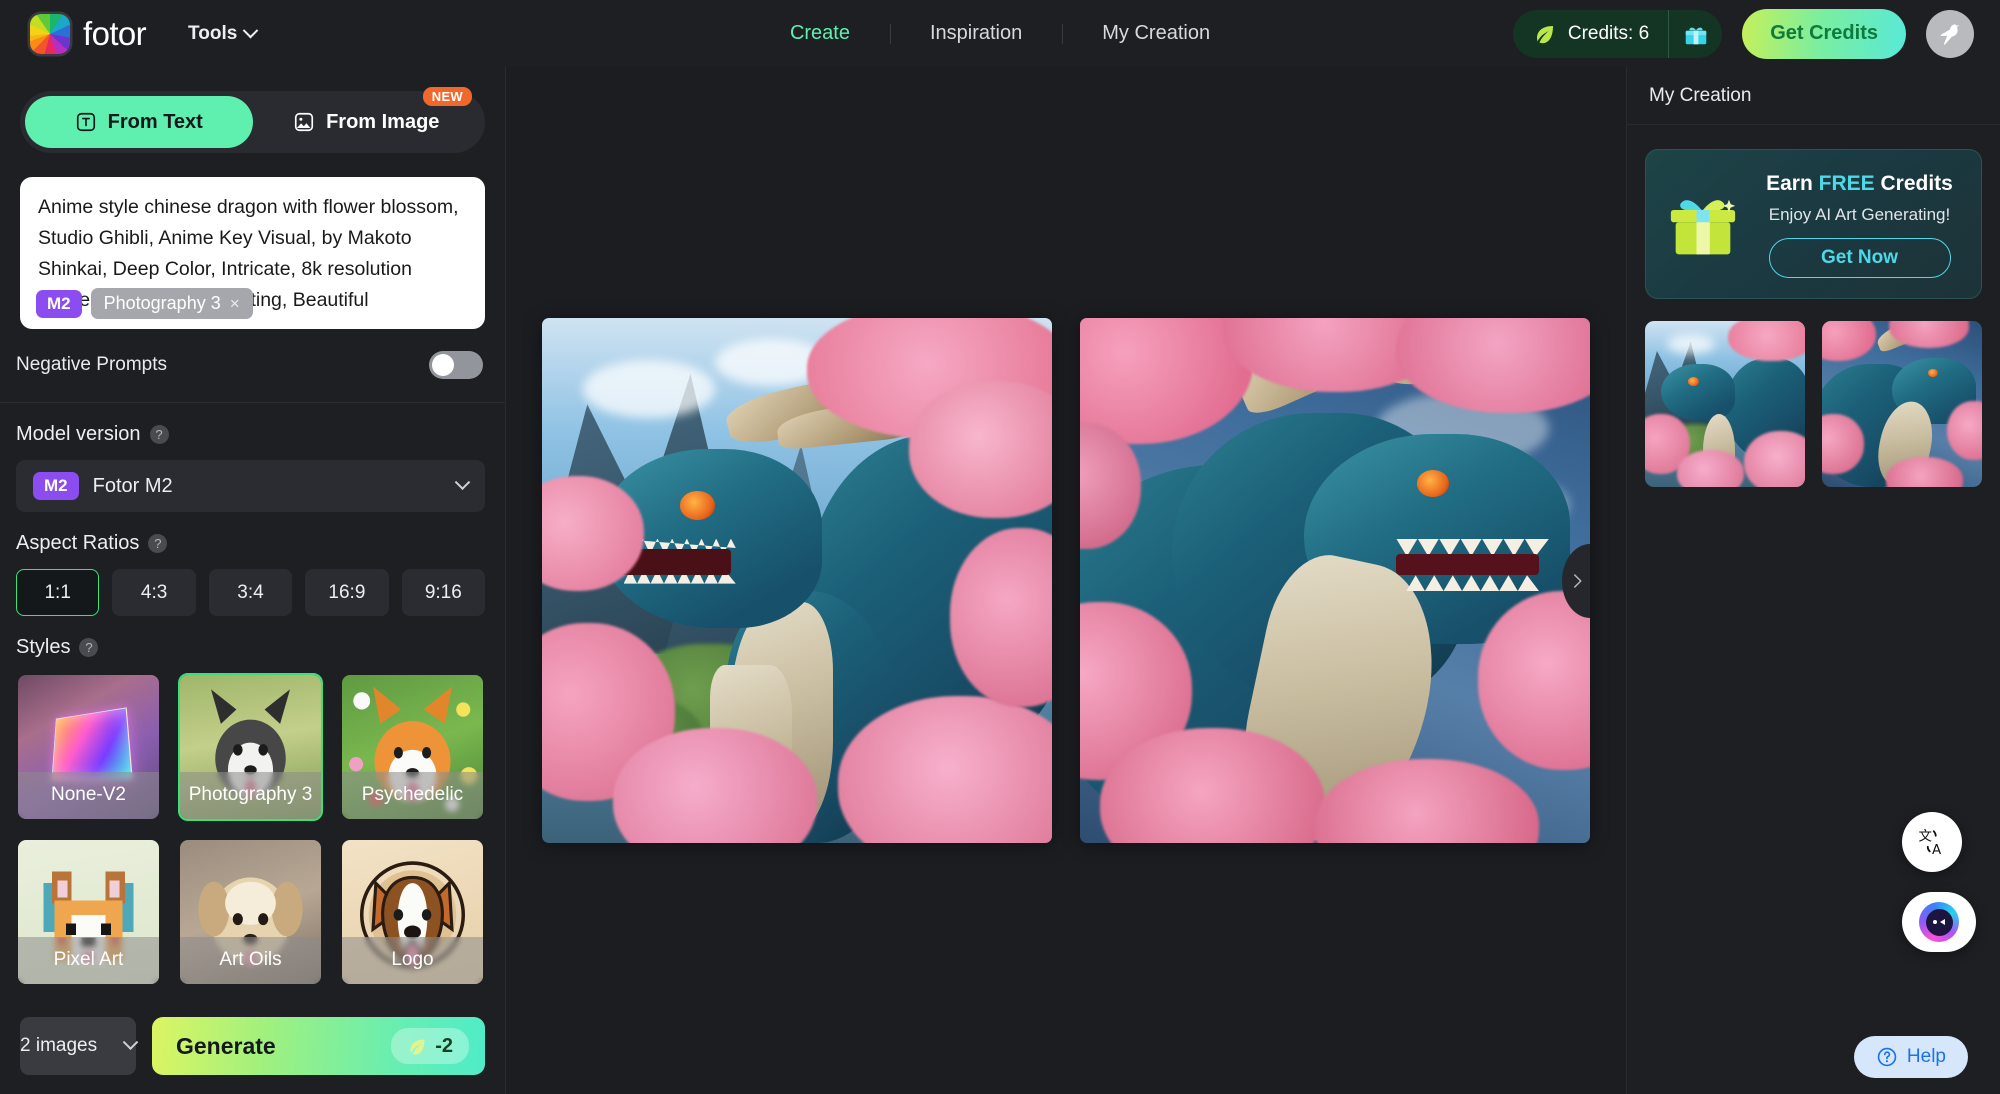 This screenshot has height=1094, width=2000. I want to click on text-box-icon, so click(85, 122).